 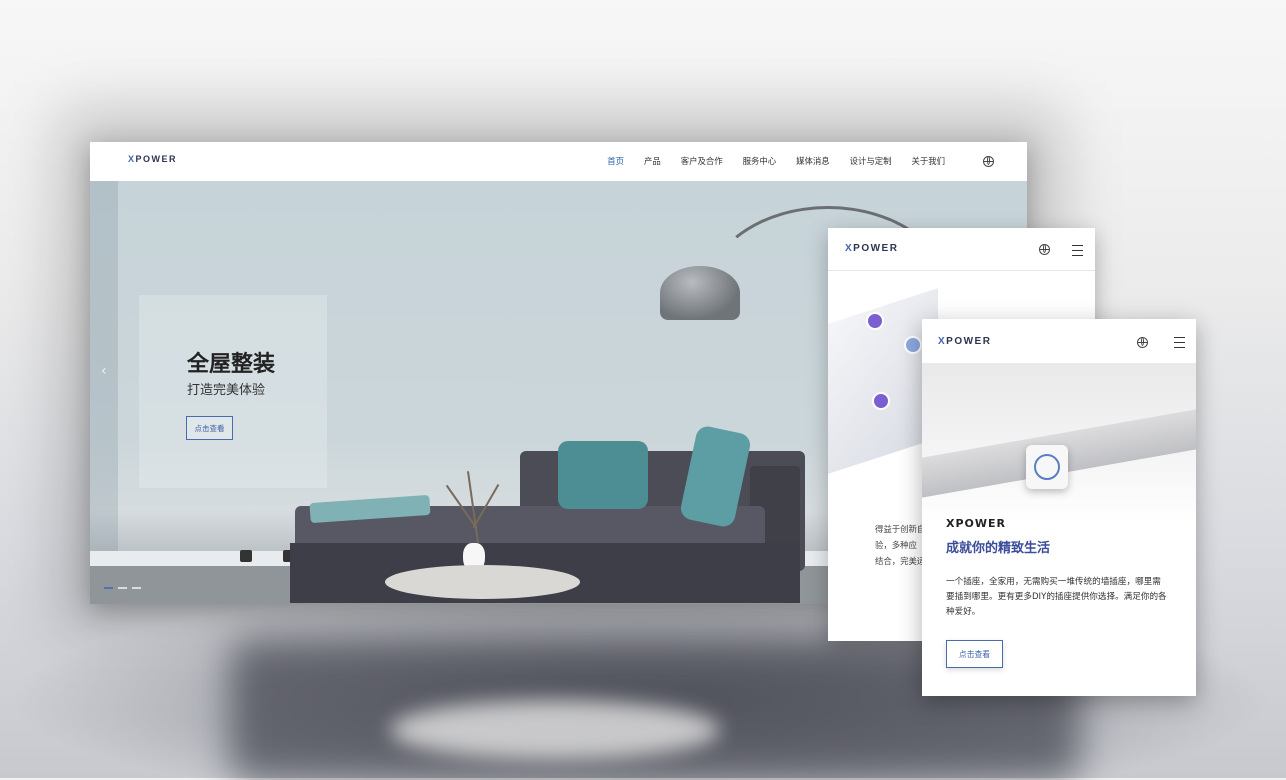 What do you see at coordinates (1059, 443) in the screenshot?
I see `product-image` at bounding box center [1059, 443].